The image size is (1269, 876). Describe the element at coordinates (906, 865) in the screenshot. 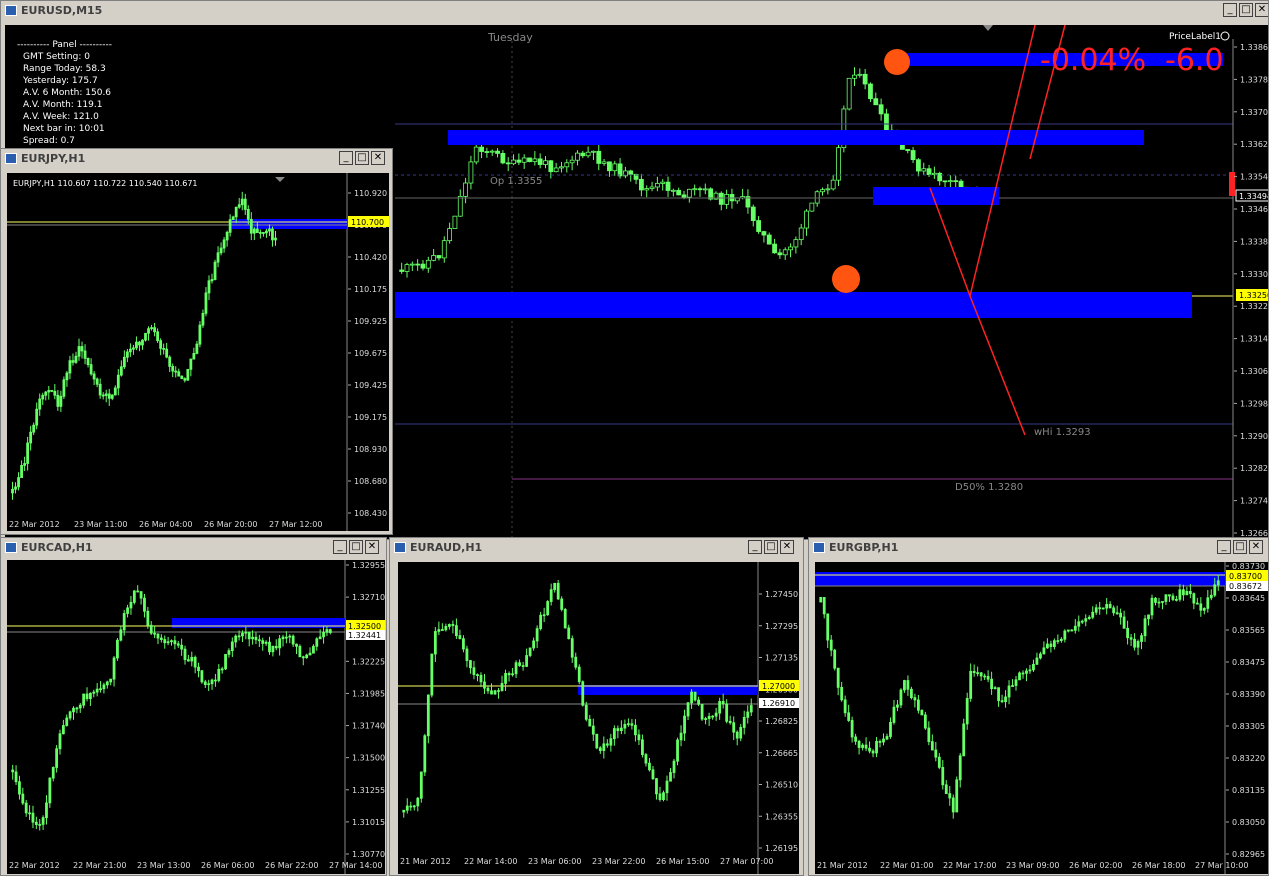

I see `time-axis-label: 22 Mar 01:00` at that location.